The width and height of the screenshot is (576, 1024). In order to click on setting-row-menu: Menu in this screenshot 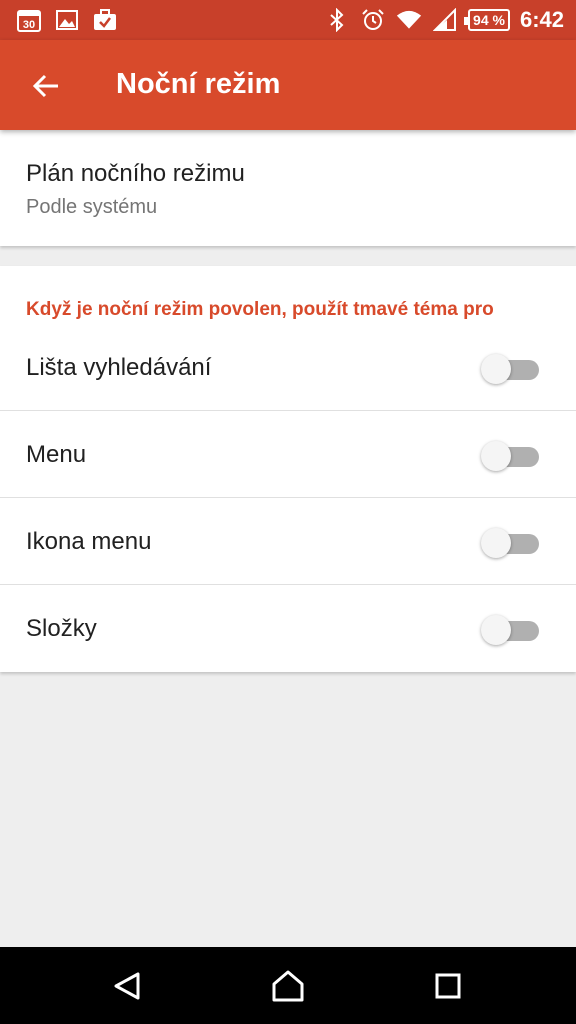, I will do `click(288, 454)`.